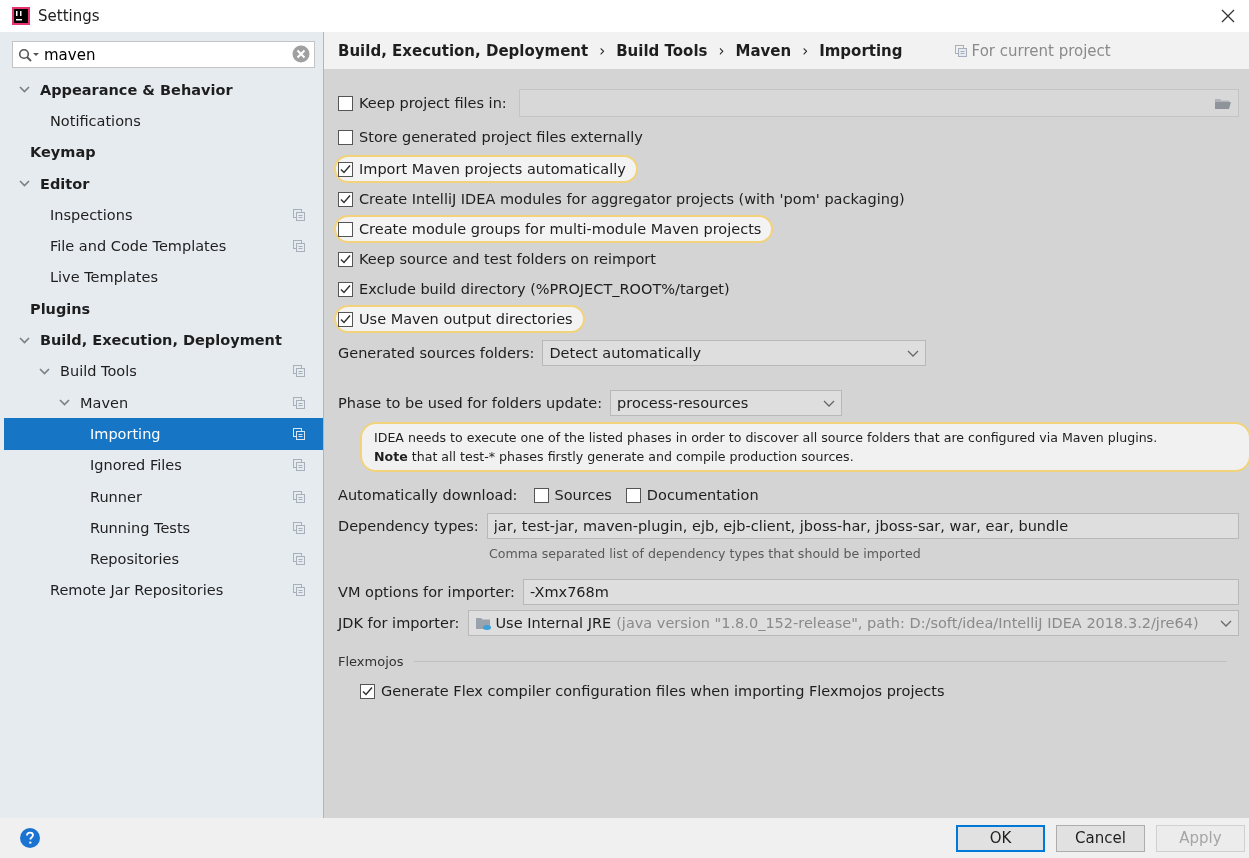 Image resolution: width=1249 pixels, height=858 pixels. What do you see at coordinates (163, 215) in the screenshot?
I see `tree-item: Inspections` at bounding box center [163, 215].